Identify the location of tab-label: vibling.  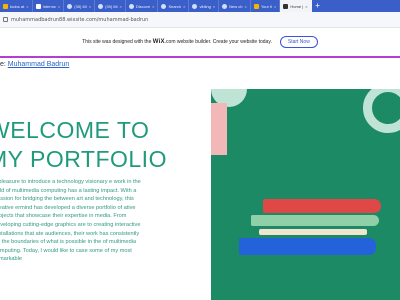
(205, 6).